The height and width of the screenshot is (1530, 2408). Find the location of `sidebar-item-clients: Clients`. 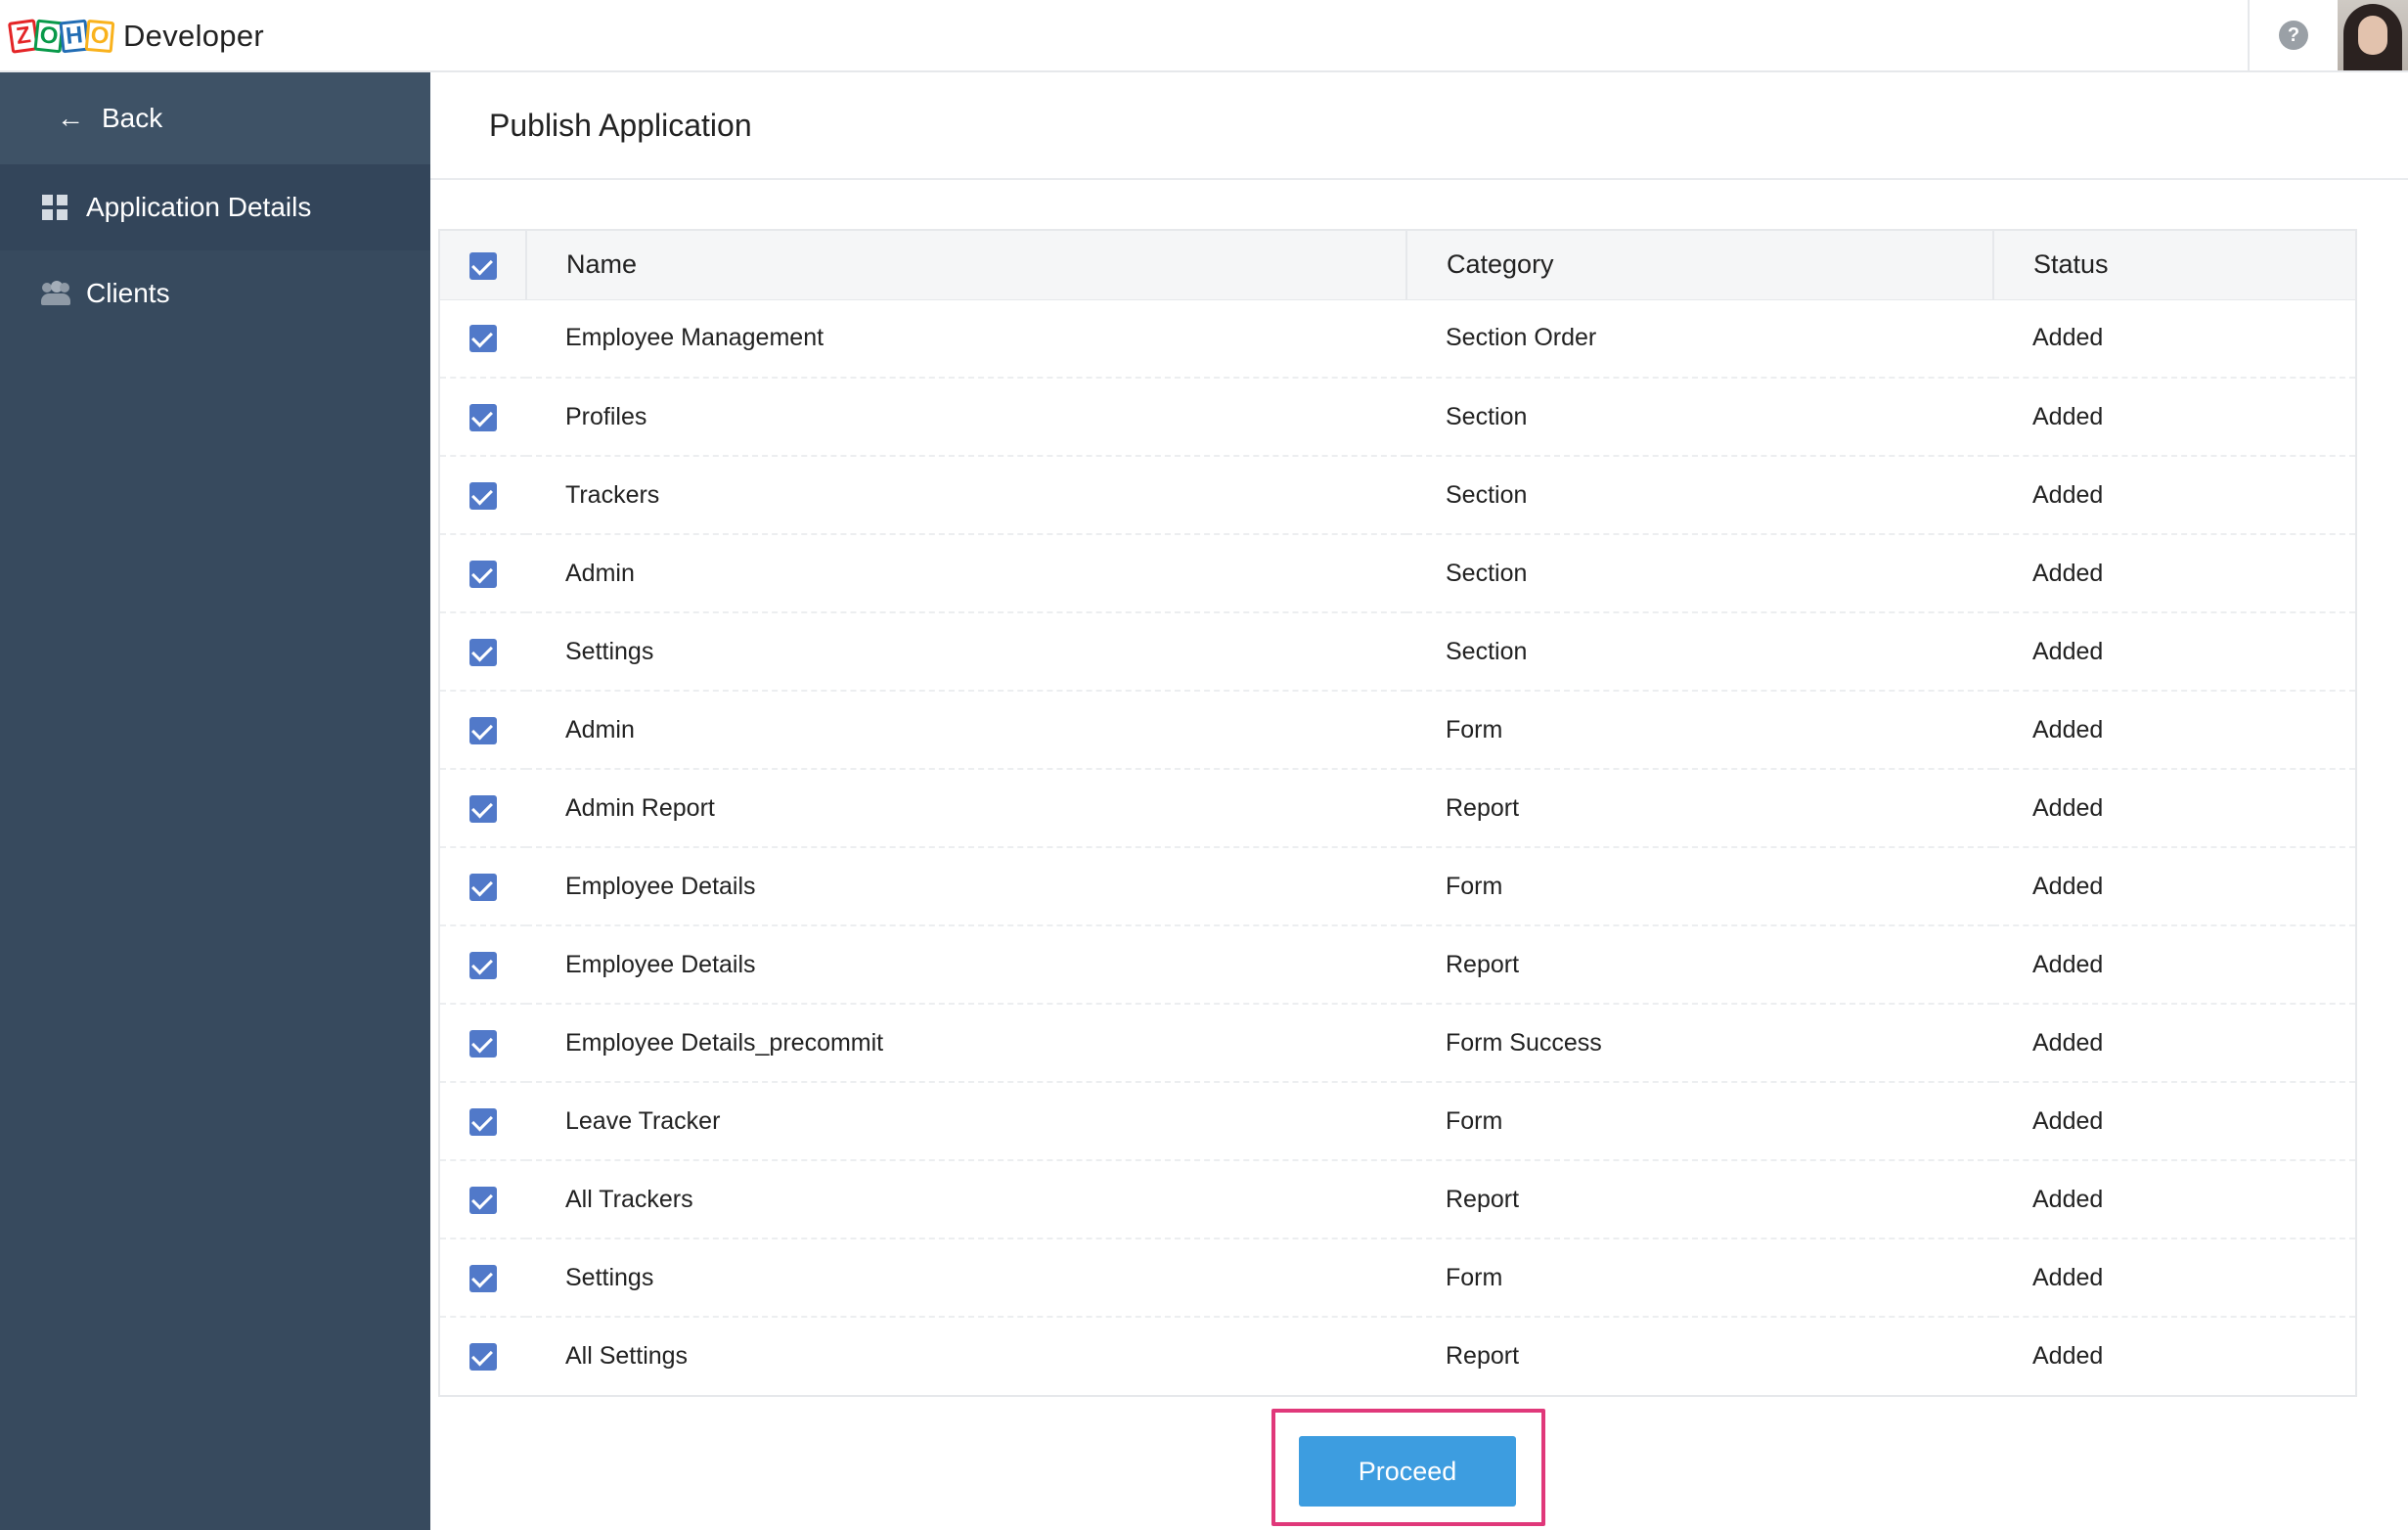

sidebar-item-clients: Clients is located at coordinates (215, 293).